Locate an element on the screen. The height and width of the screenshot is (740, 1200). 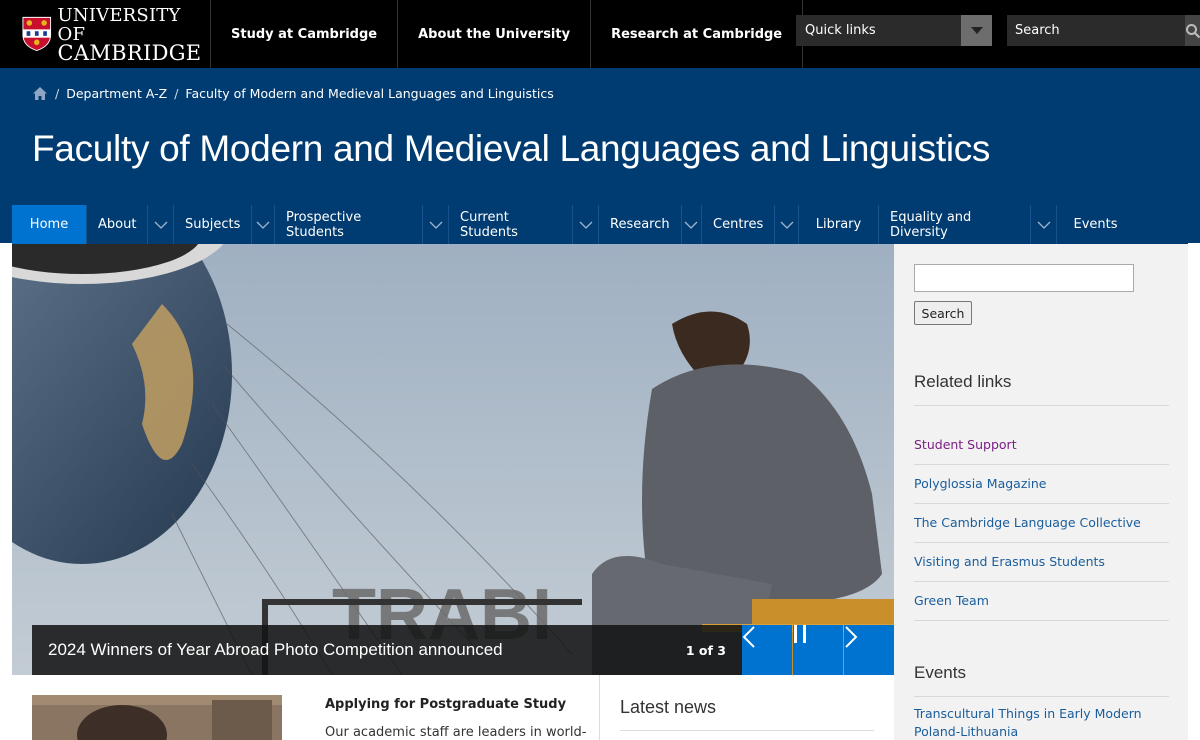
nav-events: Events is located at coordinates (1095, 224).